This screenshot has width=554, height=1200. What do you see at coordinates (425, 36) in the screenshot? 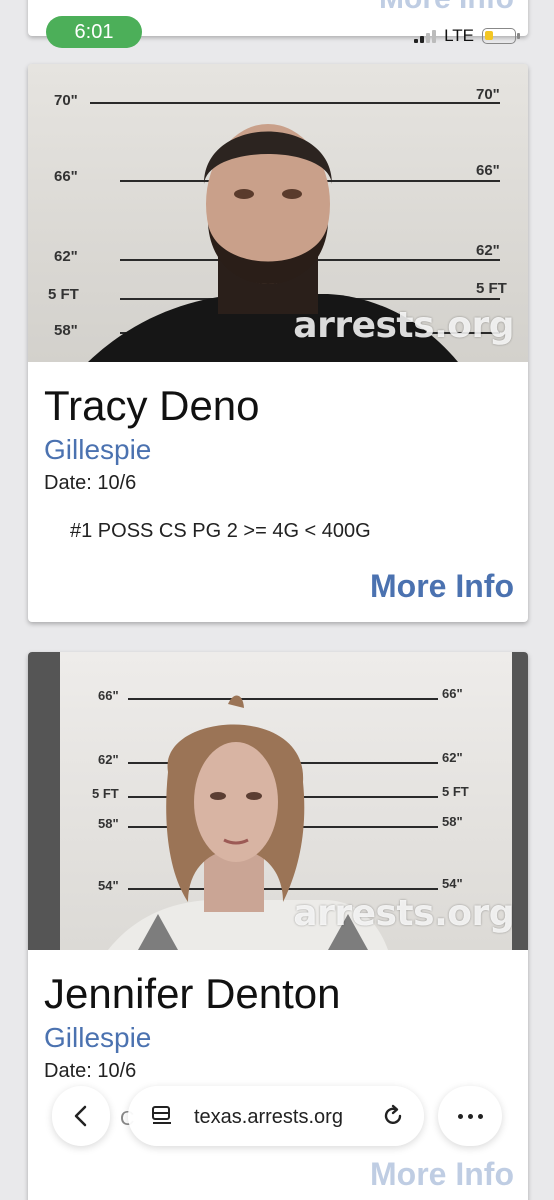
I see `signal-icon` at bounding box center [425, 36].